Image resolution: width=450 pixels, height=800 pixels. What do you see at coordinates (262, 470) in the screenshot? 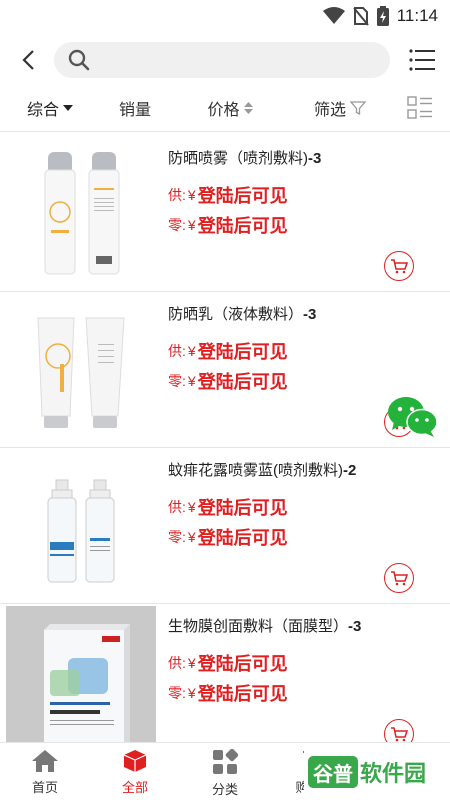
I see `product-name: 蚊痱花露喷雾蓝(喷剂敷料)-2` at bounding box center [262, 470].